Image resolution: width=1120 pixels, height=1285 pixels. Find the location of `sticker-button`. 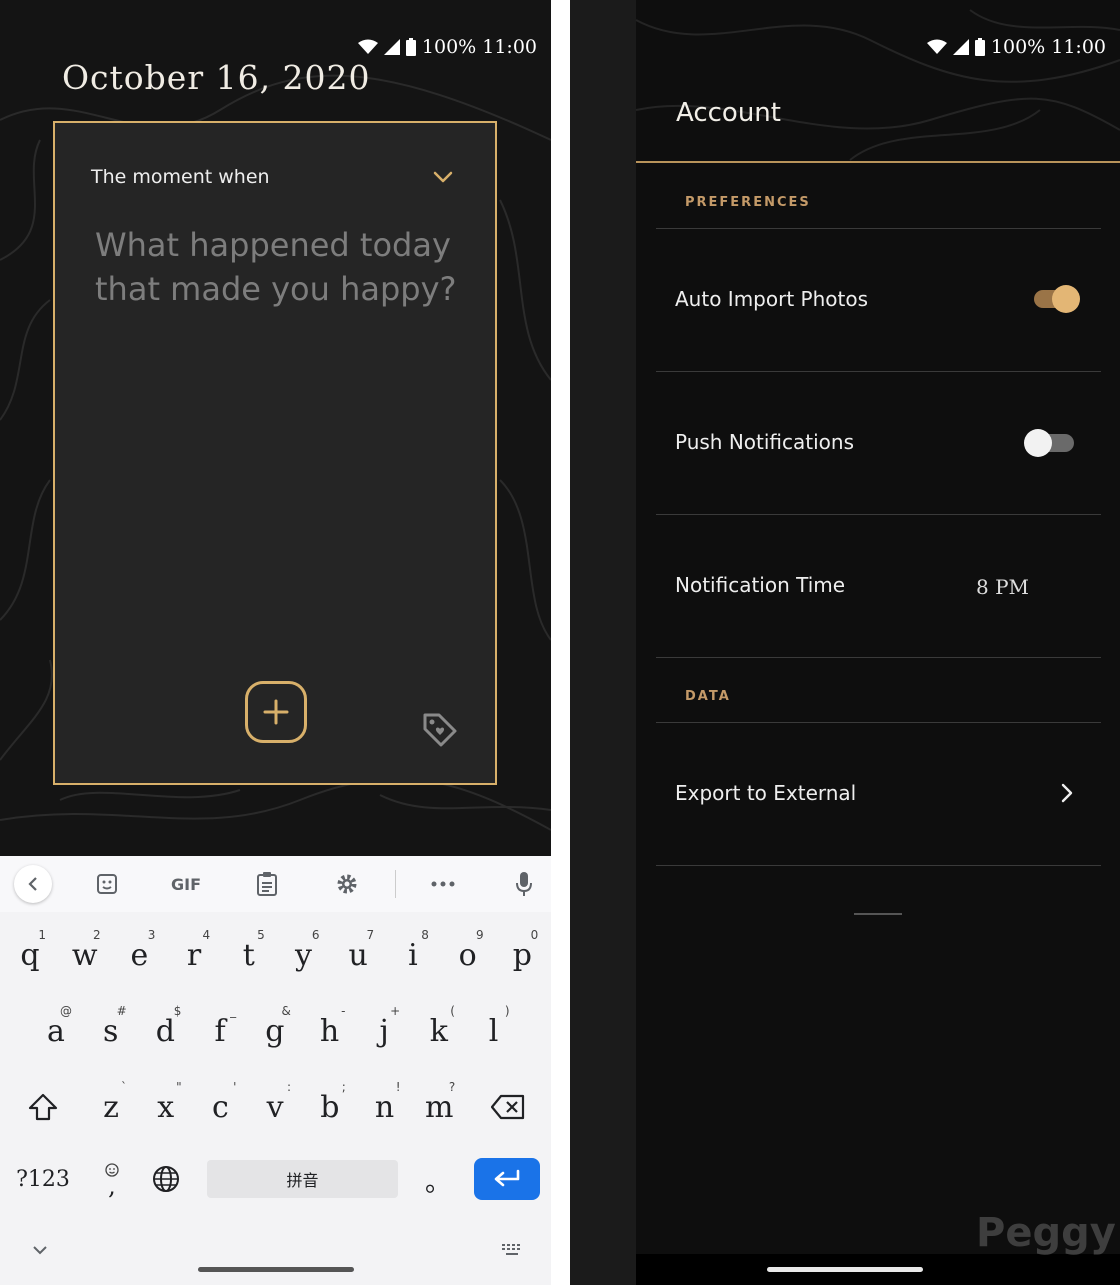

sticker-button is located at coordinates (107, 884).